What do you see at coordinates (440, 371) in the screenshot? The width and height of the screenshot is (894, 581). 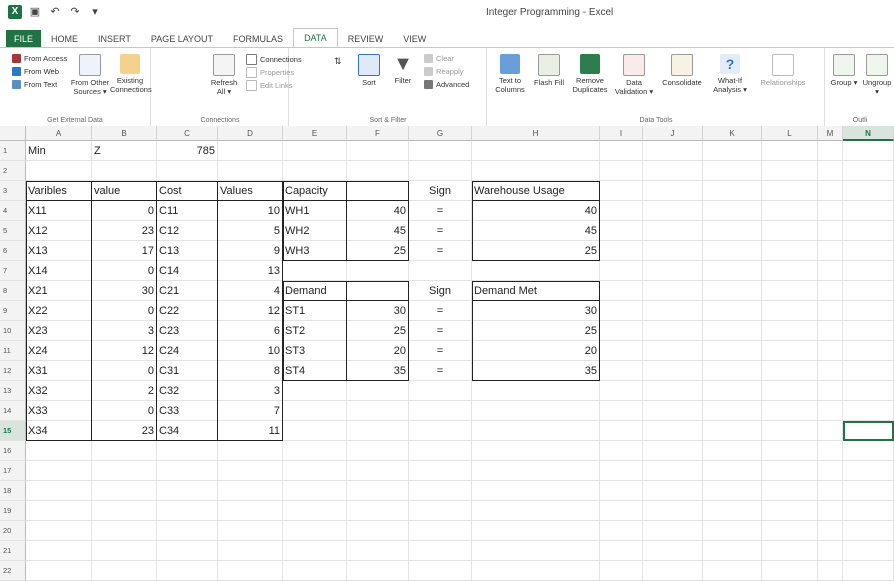 I see `cell-g12: =` at bounding box center [440, 371].